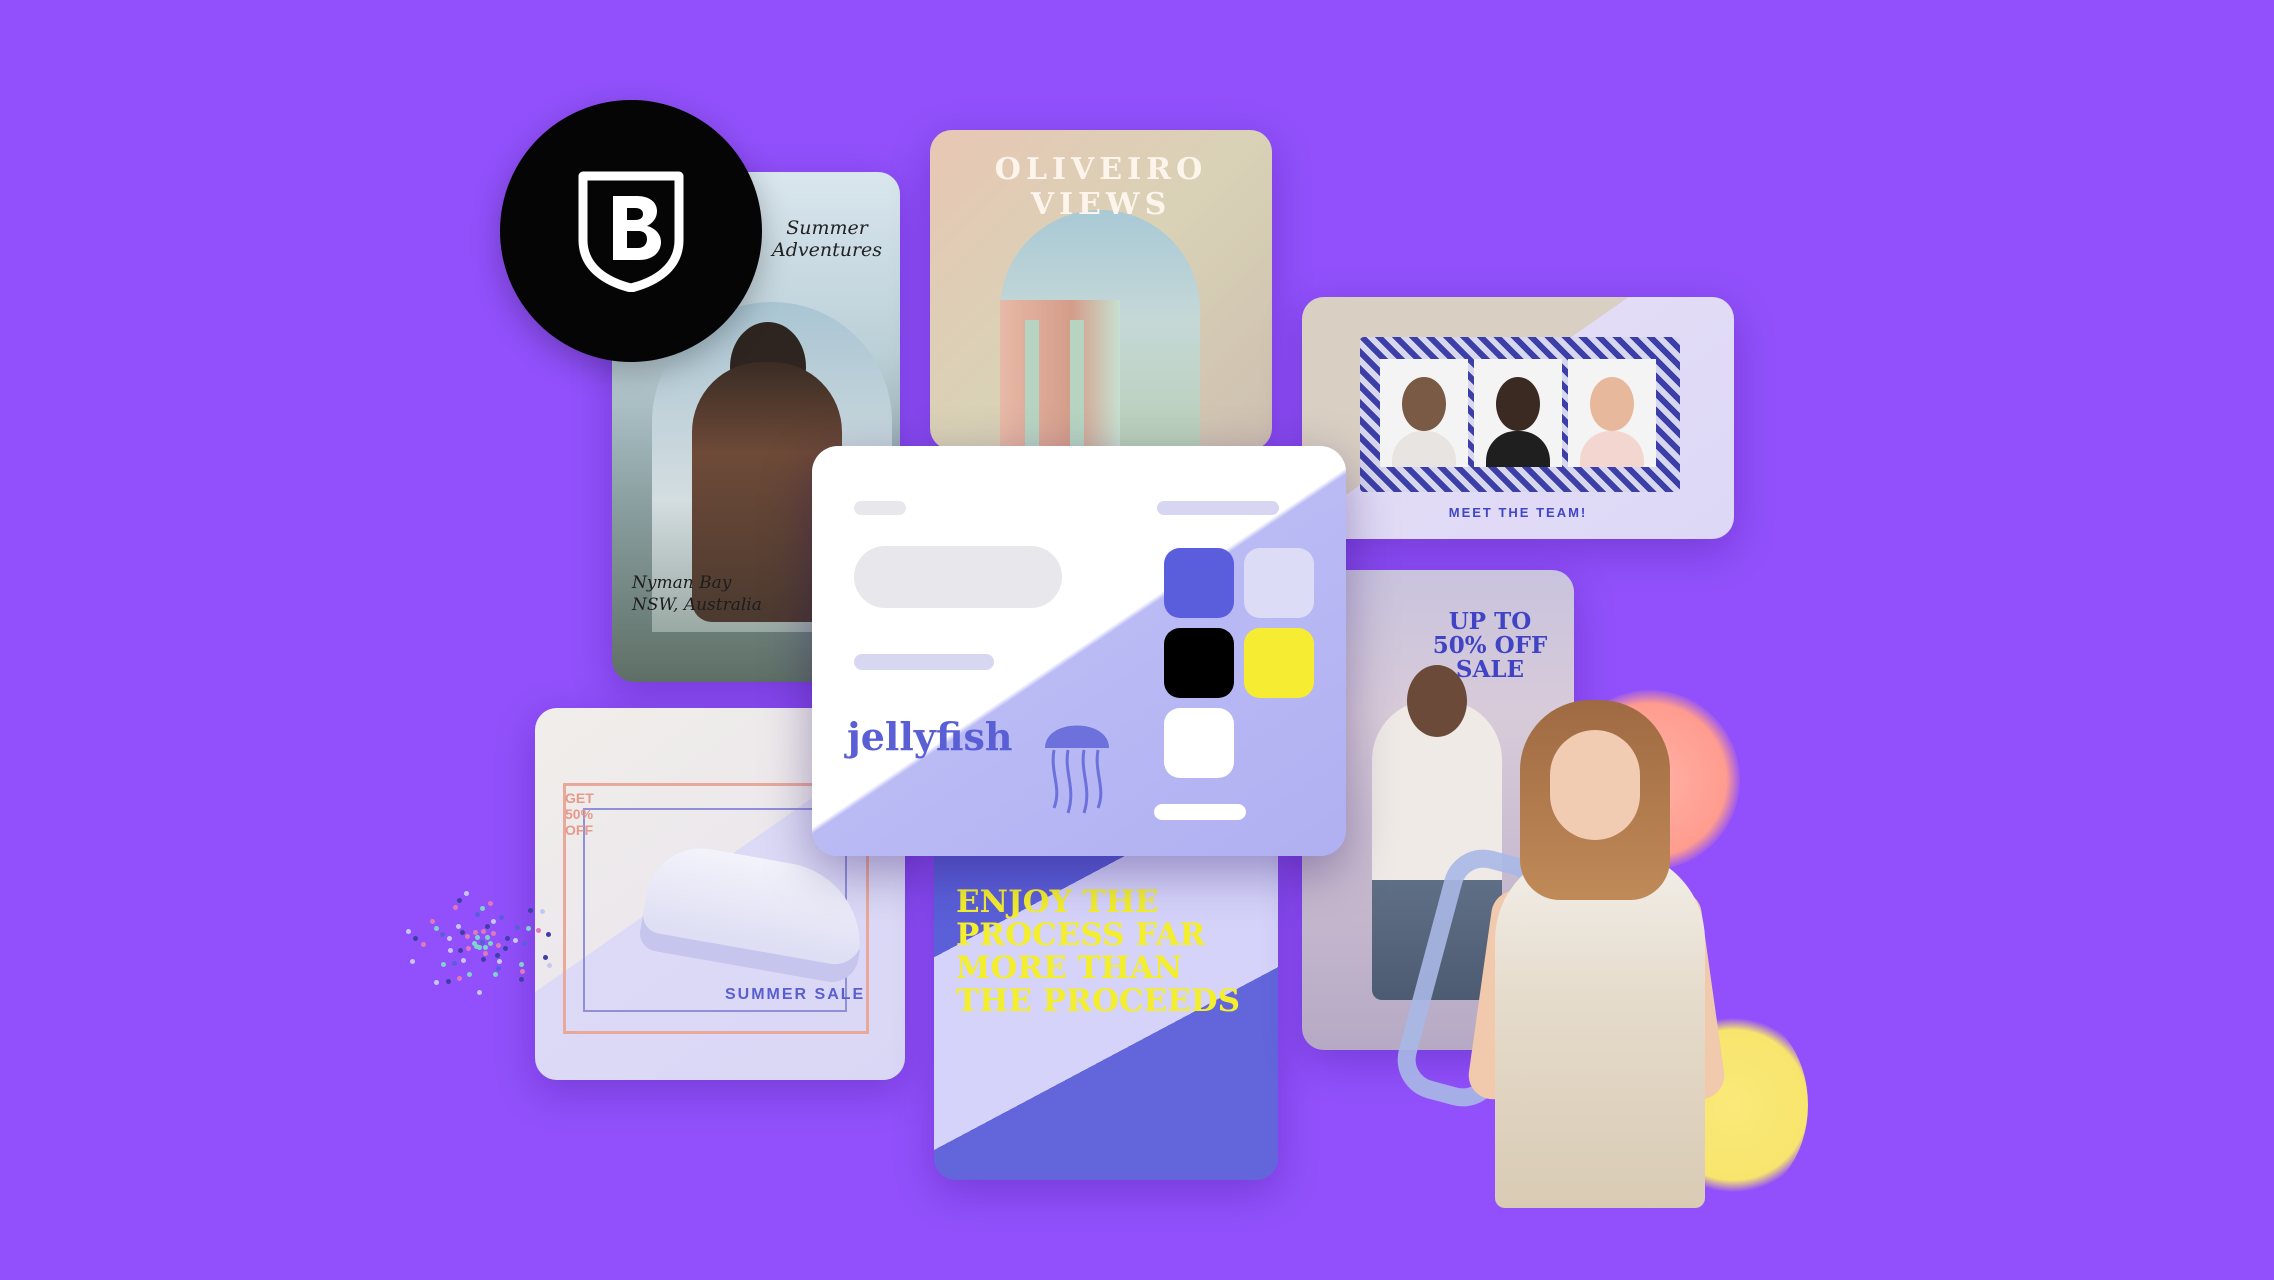 This screenshot has width=2274, height=1280. I want to click on b-shield-logo-icon, so click(631, 231).